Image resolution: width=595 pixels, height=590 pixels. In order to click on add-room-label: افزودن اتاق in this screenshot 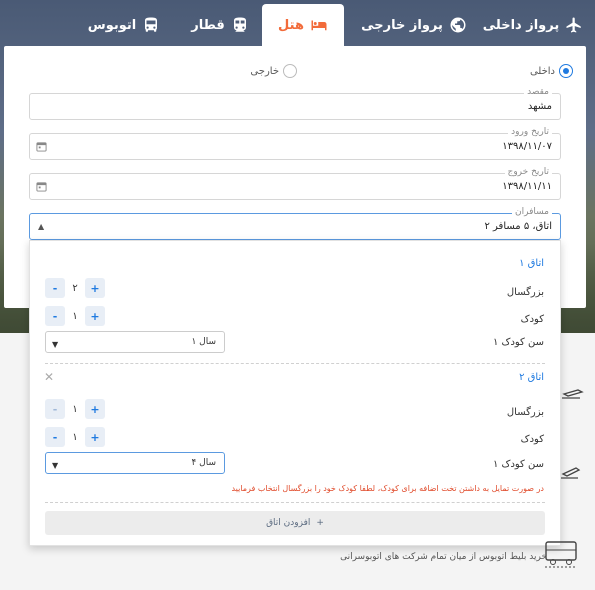, I will do `click(288, 523)`.